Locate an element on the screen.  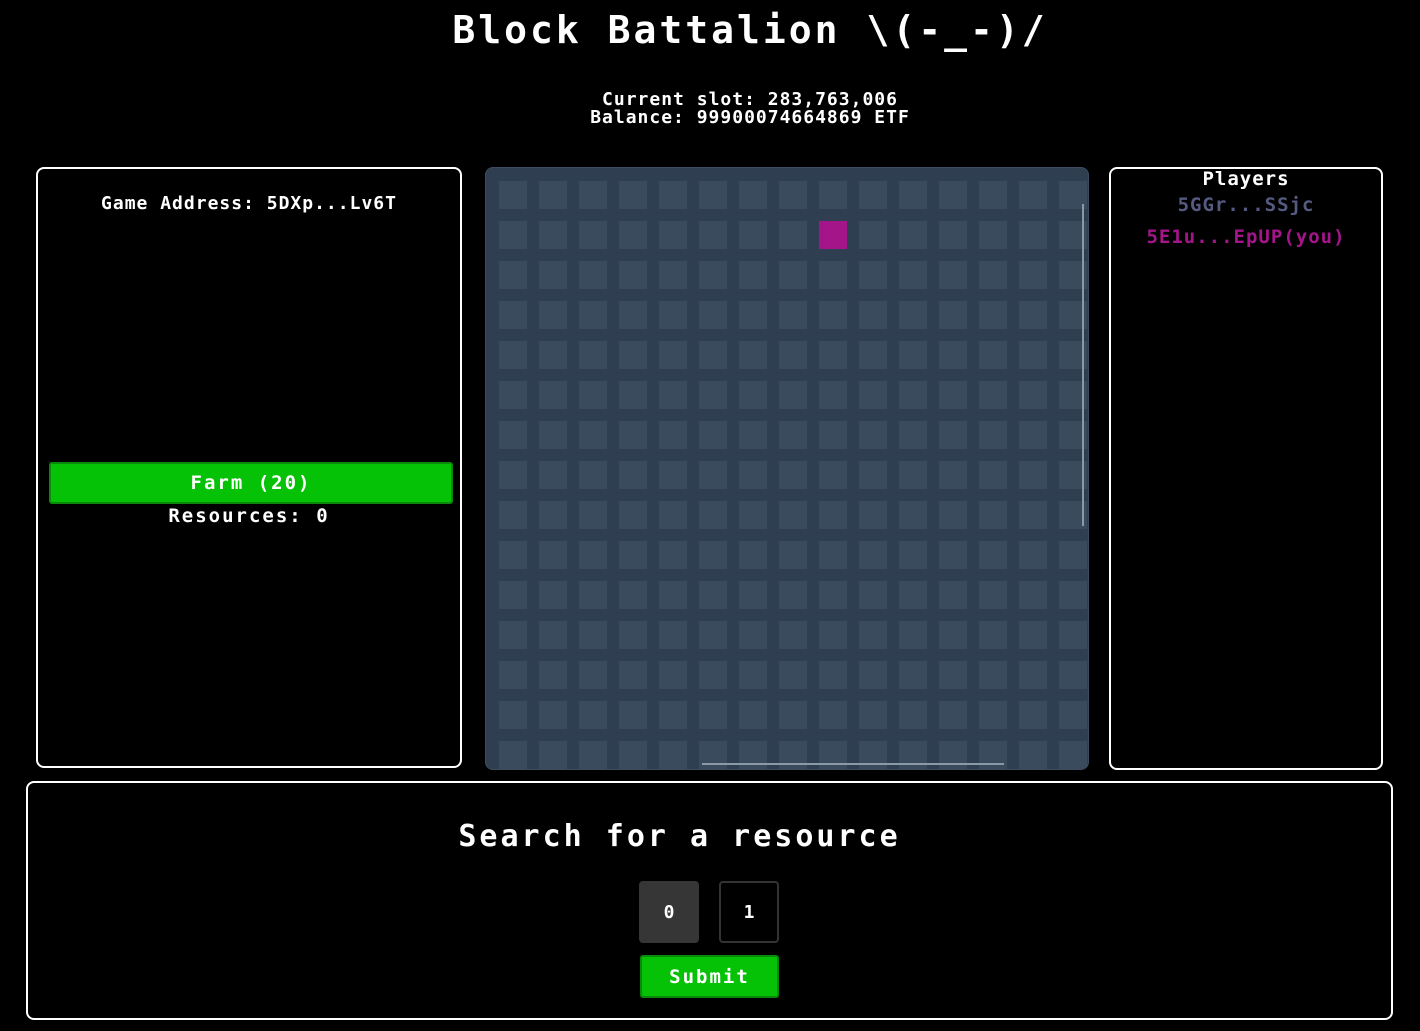
farm-button: Farm (20) is located at coordinates (251, 483).